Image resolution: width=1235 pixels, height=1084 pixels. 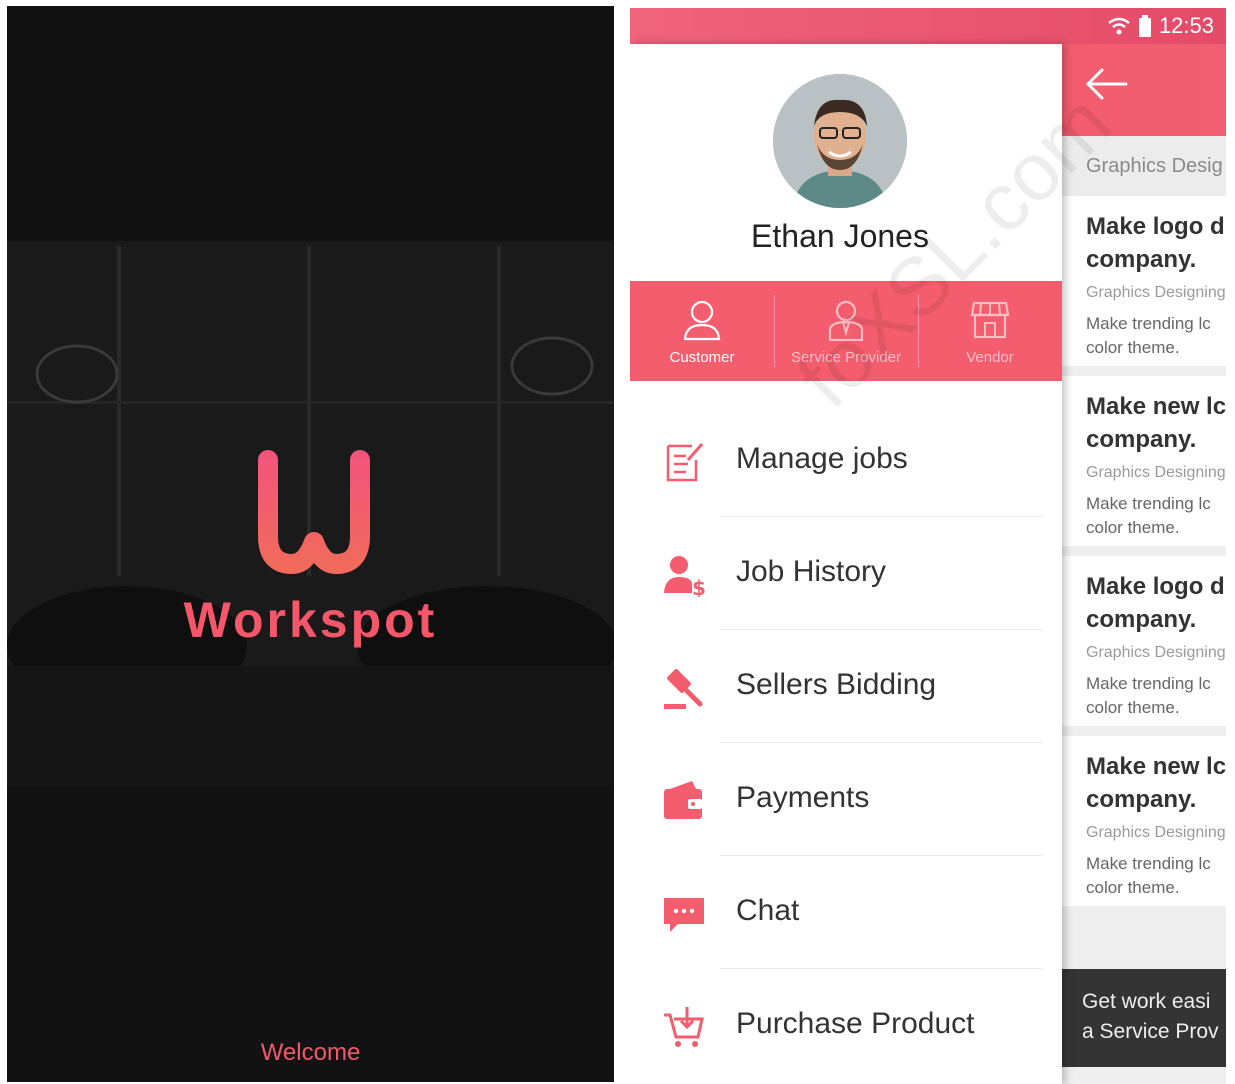 What do you see at coordinates (1119, 26) in the screenshot?
I see `wifi-icon` at bounding box center [1119, 26].